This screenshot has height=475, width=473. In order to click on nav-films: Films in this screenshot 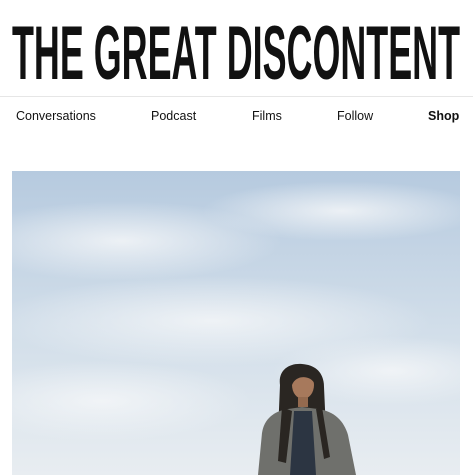, I will do `click(267, 116)`.